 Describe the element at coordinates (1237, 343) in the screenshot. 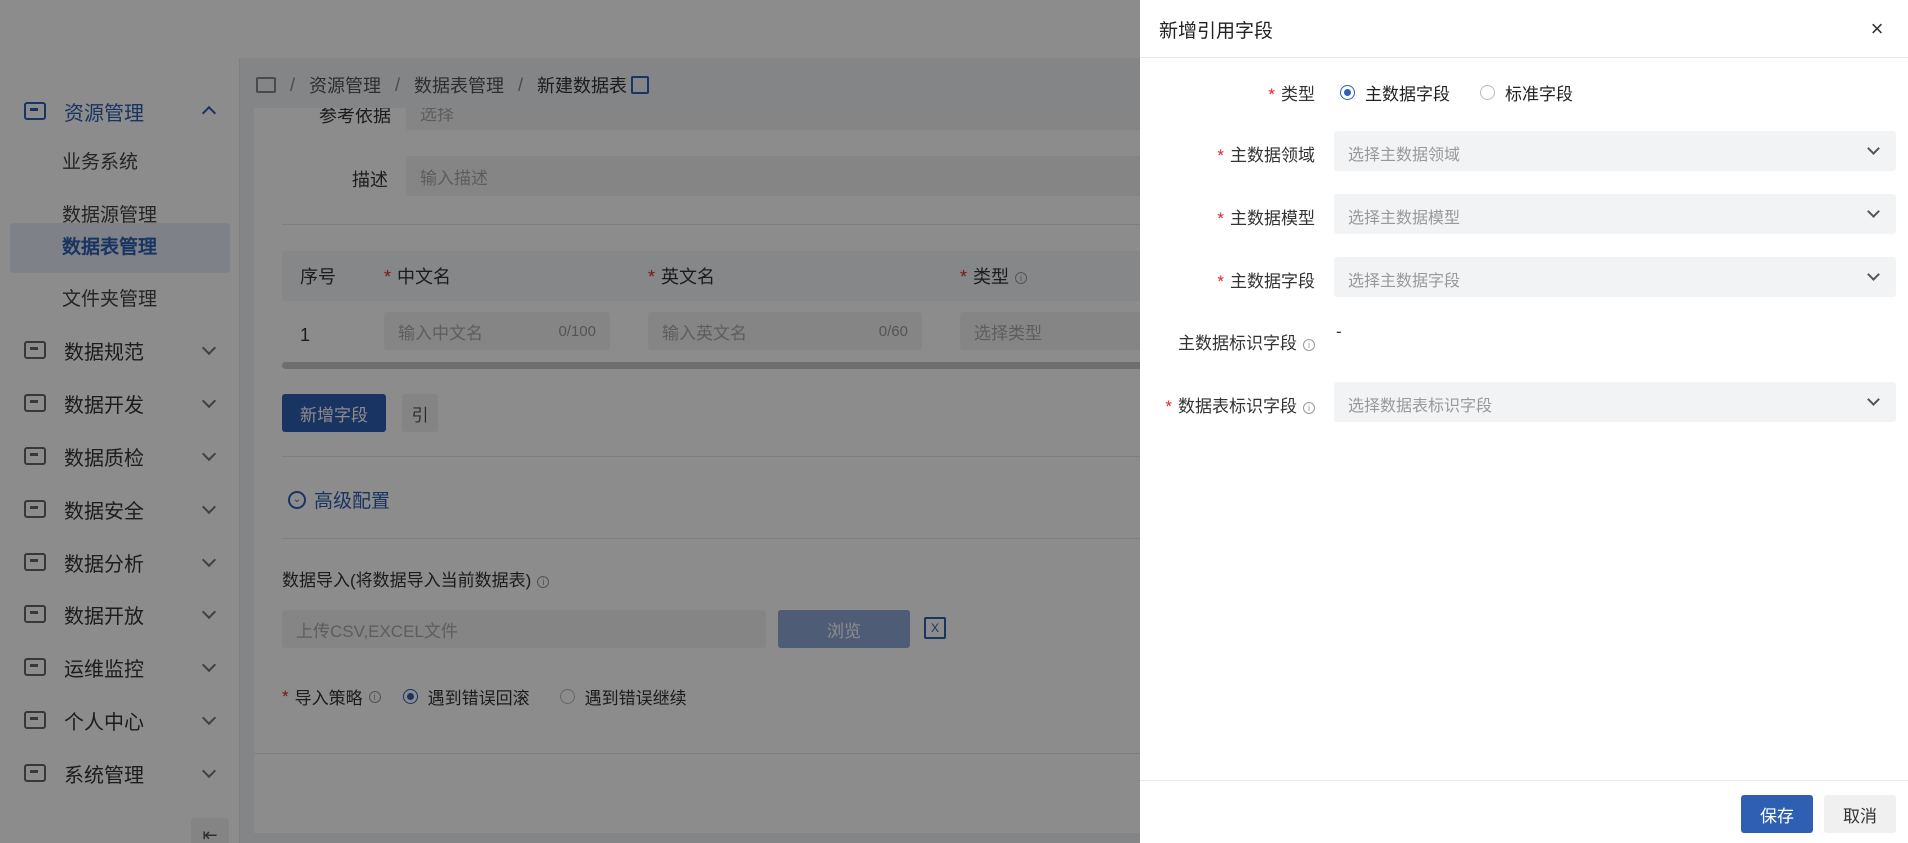

I see `id-field-label-text: 主数据标识字段` at that location.